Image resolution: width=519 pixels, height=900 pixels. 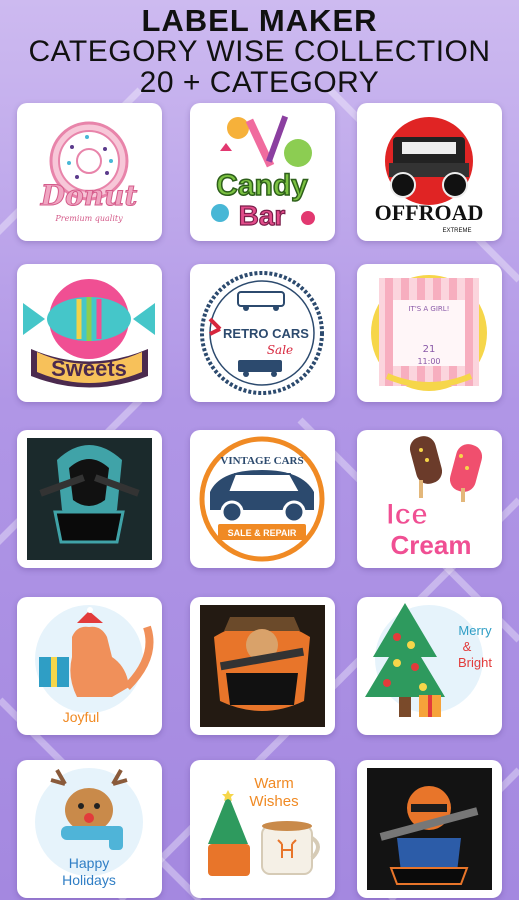 What do you see at coordinates (428, 309) in the screenshot?
I see `girl-invite-top: IT'S A GIRL!` at bounding box center [428, 309].